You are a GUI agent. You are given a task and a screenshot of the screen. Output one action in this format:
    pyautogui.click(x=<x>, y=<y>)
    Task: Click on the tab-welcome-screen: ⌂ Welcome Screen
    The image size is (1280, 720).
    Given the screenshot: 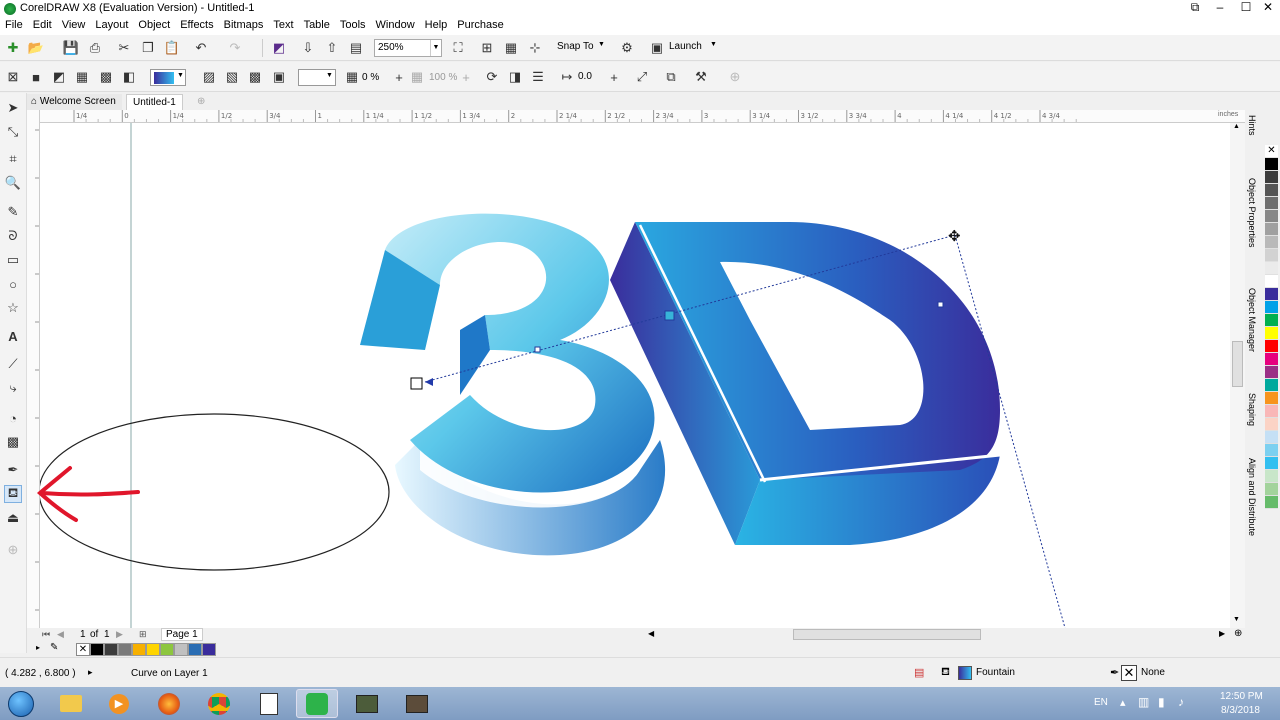 What is the action you would take?
    pyautogui.click(x=73, y=102)
    